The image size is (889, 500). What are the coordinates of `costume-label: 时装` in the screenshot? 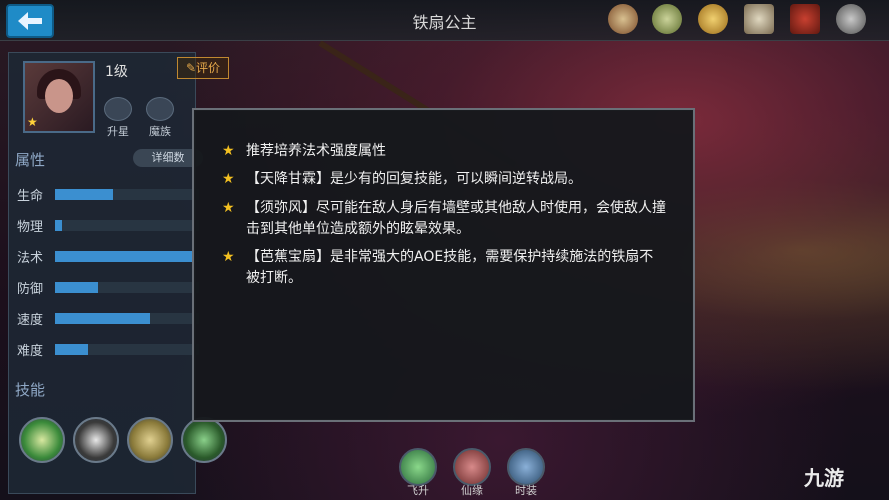 It's located at (526, 490).